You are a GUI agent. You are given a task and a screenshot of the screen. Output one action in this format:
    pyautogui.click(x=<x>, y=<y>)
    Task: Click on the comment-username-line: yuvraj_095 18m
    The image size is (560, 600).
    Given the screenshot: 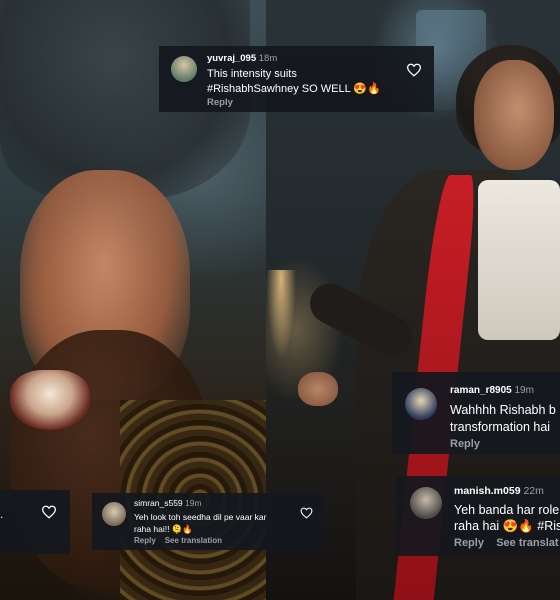 What is the action you would take?
    pyautogui.click(x=242, y=58)
    